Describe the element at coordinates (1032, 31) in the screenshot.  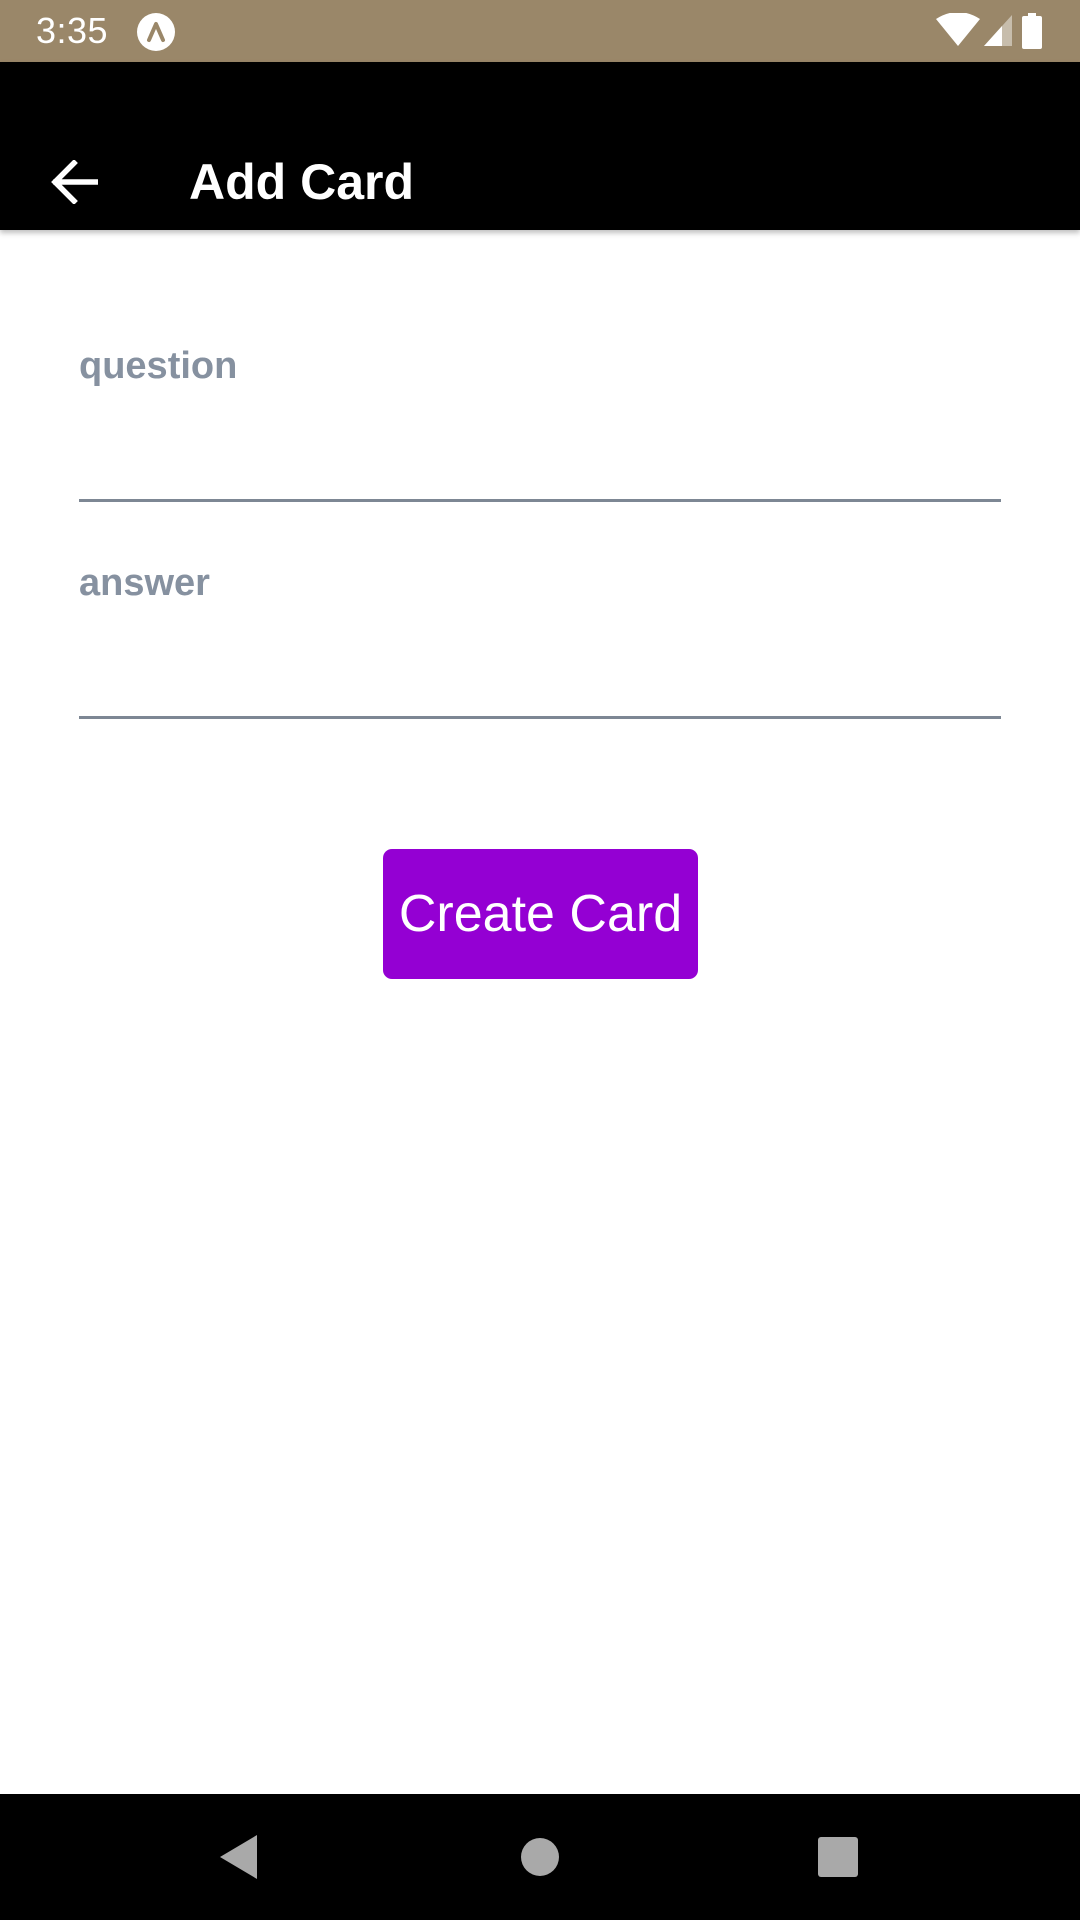
I see `battery-icon` at that location.